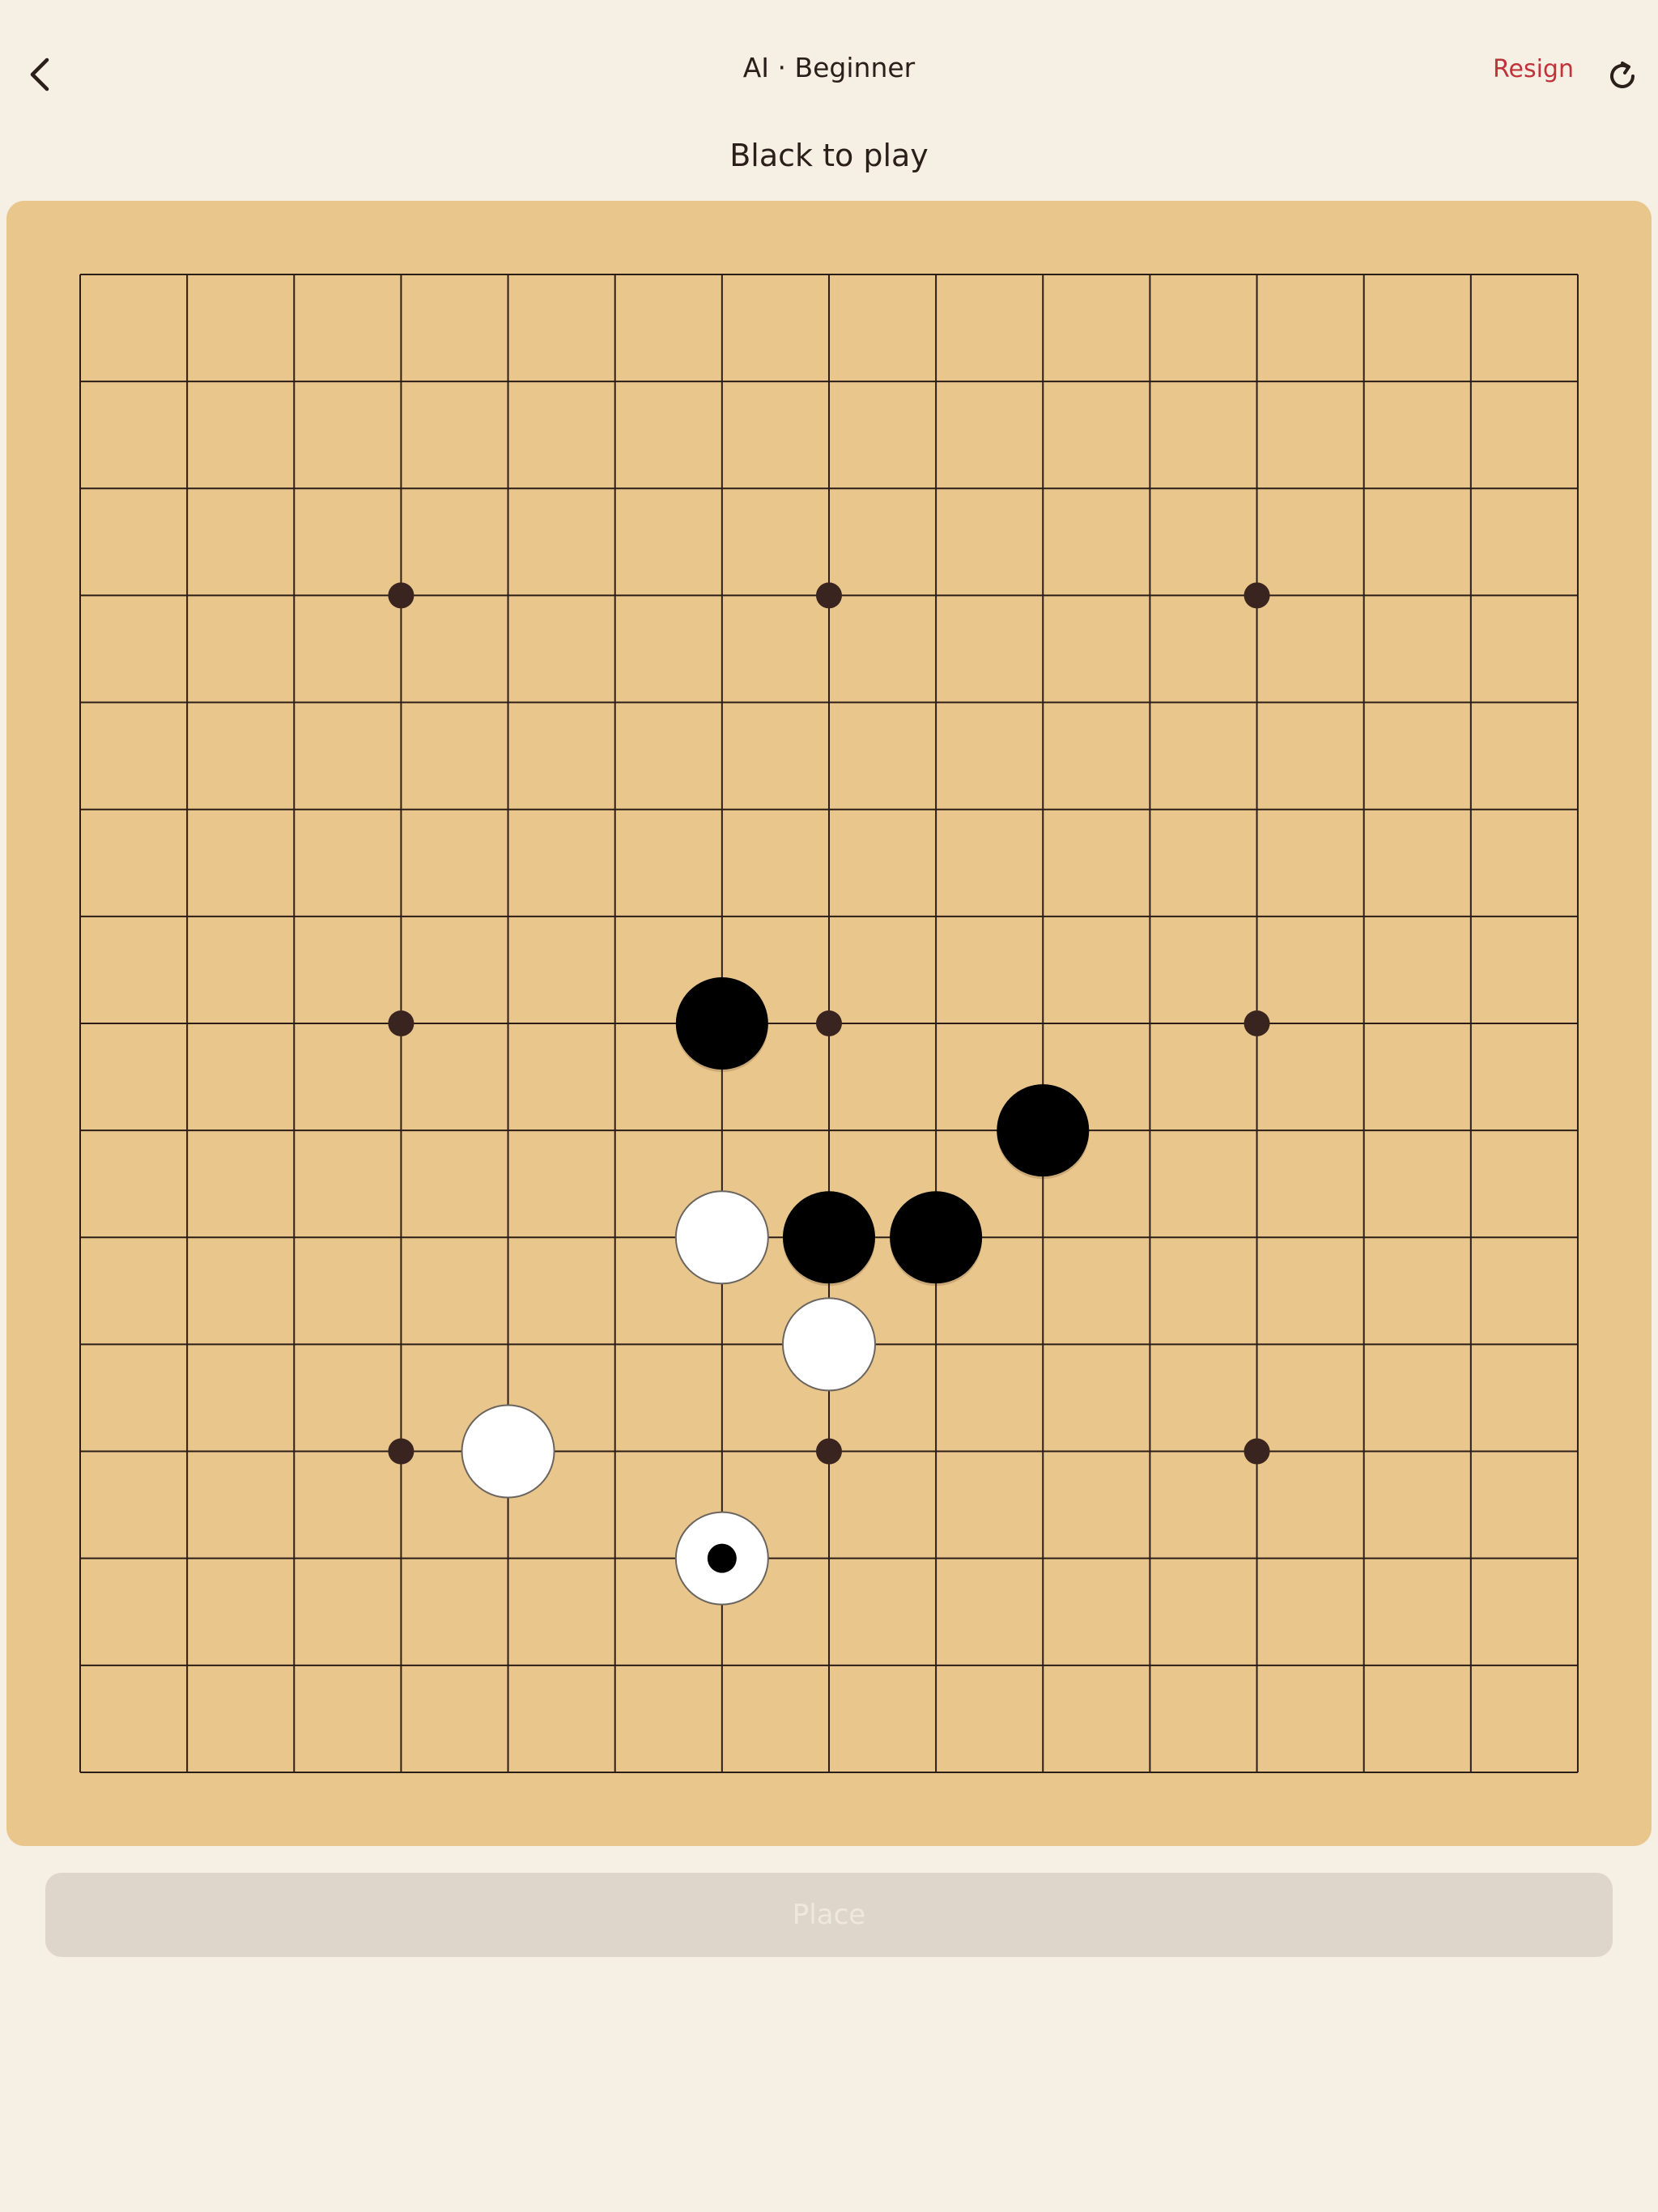  I want to click on top-bar: AI · Beginner Resign, so click(829, 73).